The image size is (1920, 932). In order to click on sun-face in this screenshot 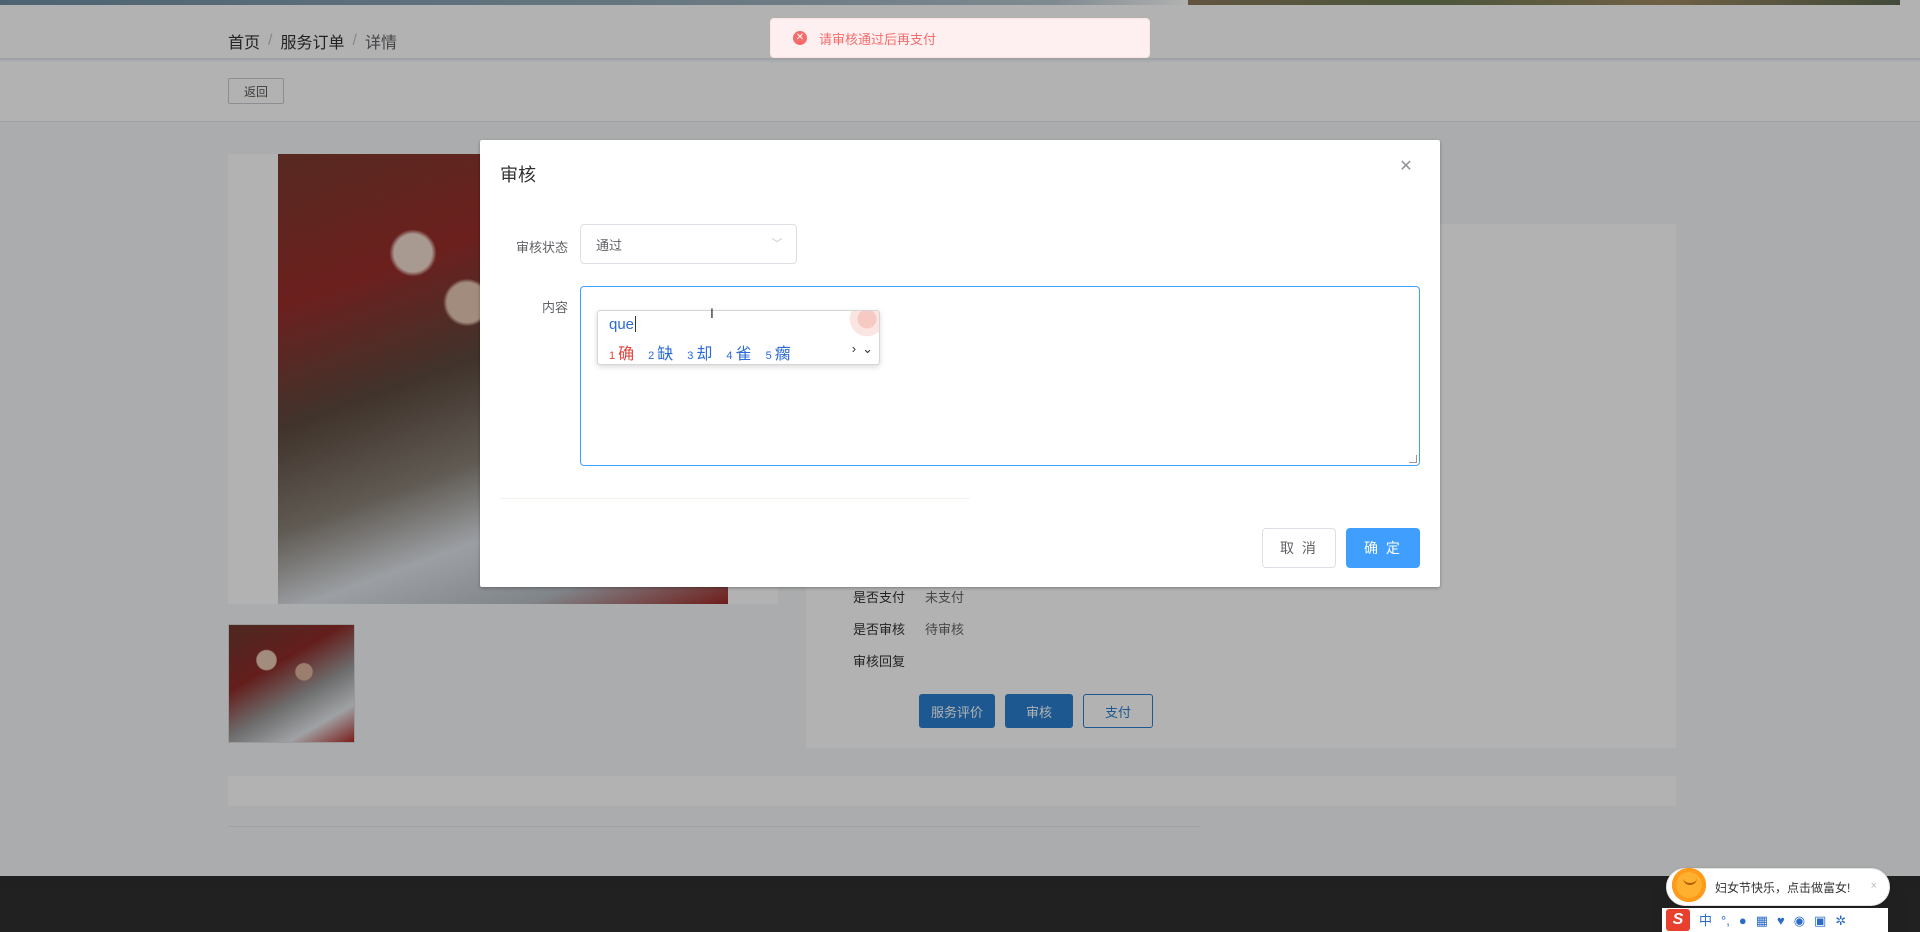, I will do `click(1690, 880)`.